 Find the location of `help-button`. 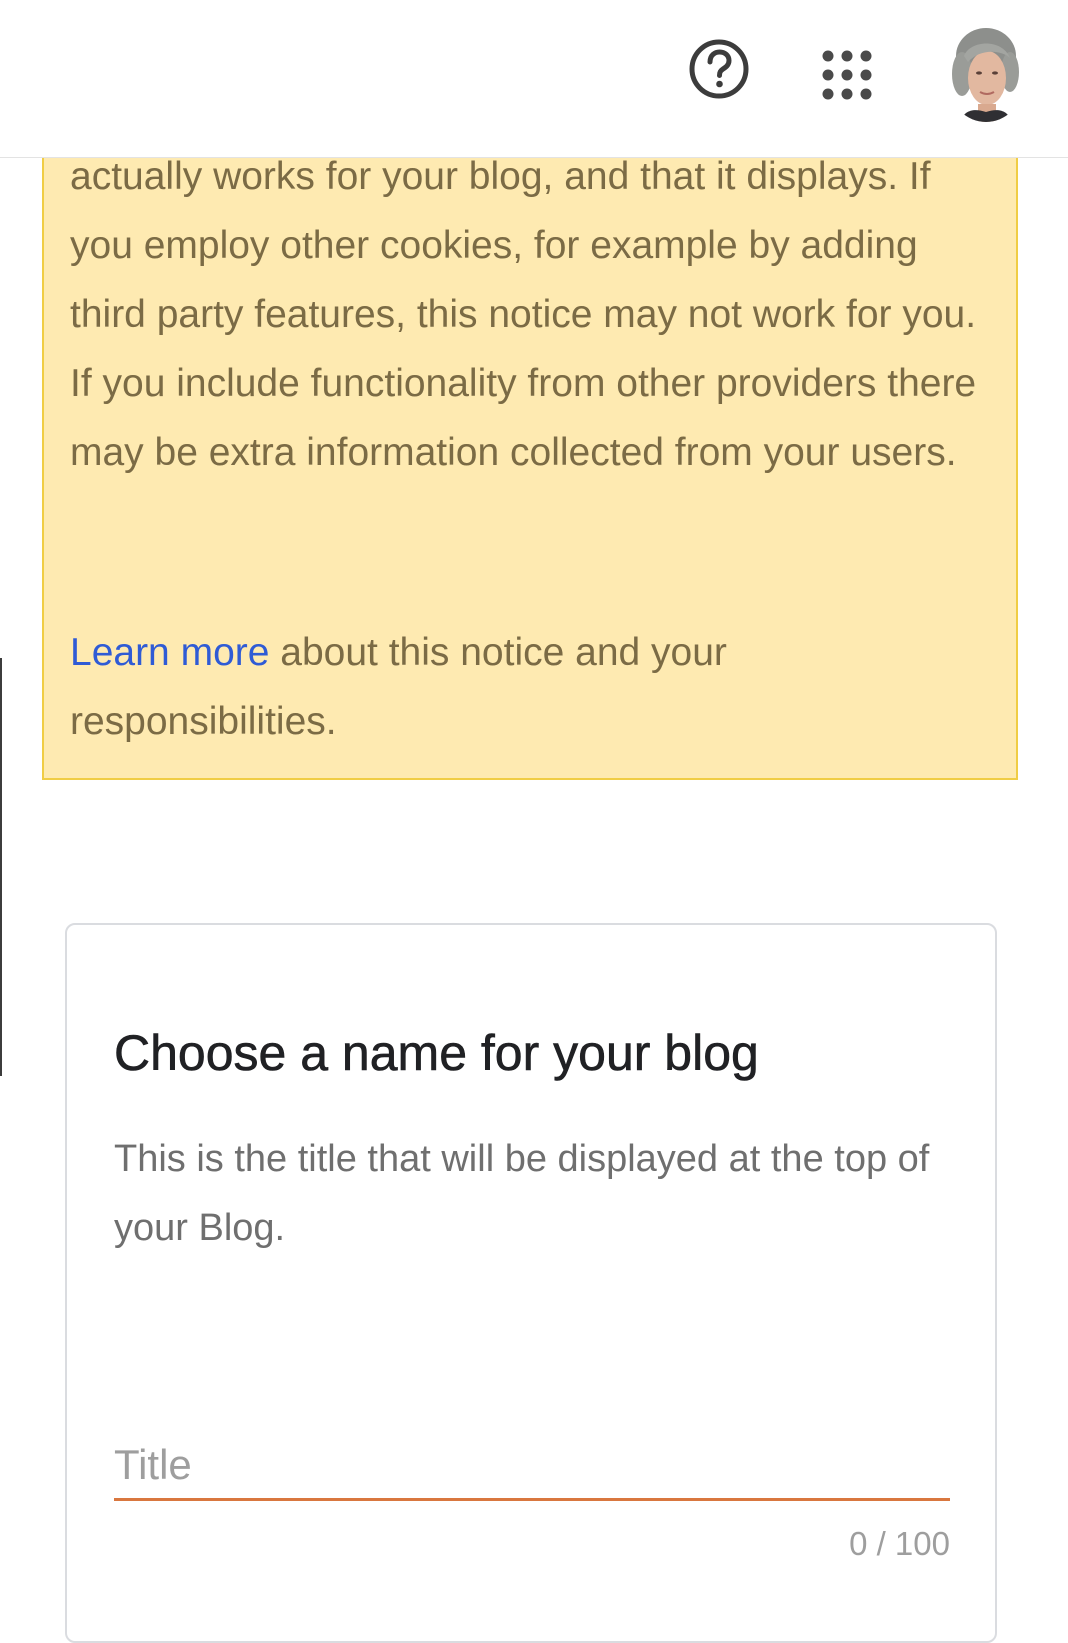

help-button is located at coordinates (719, 69).